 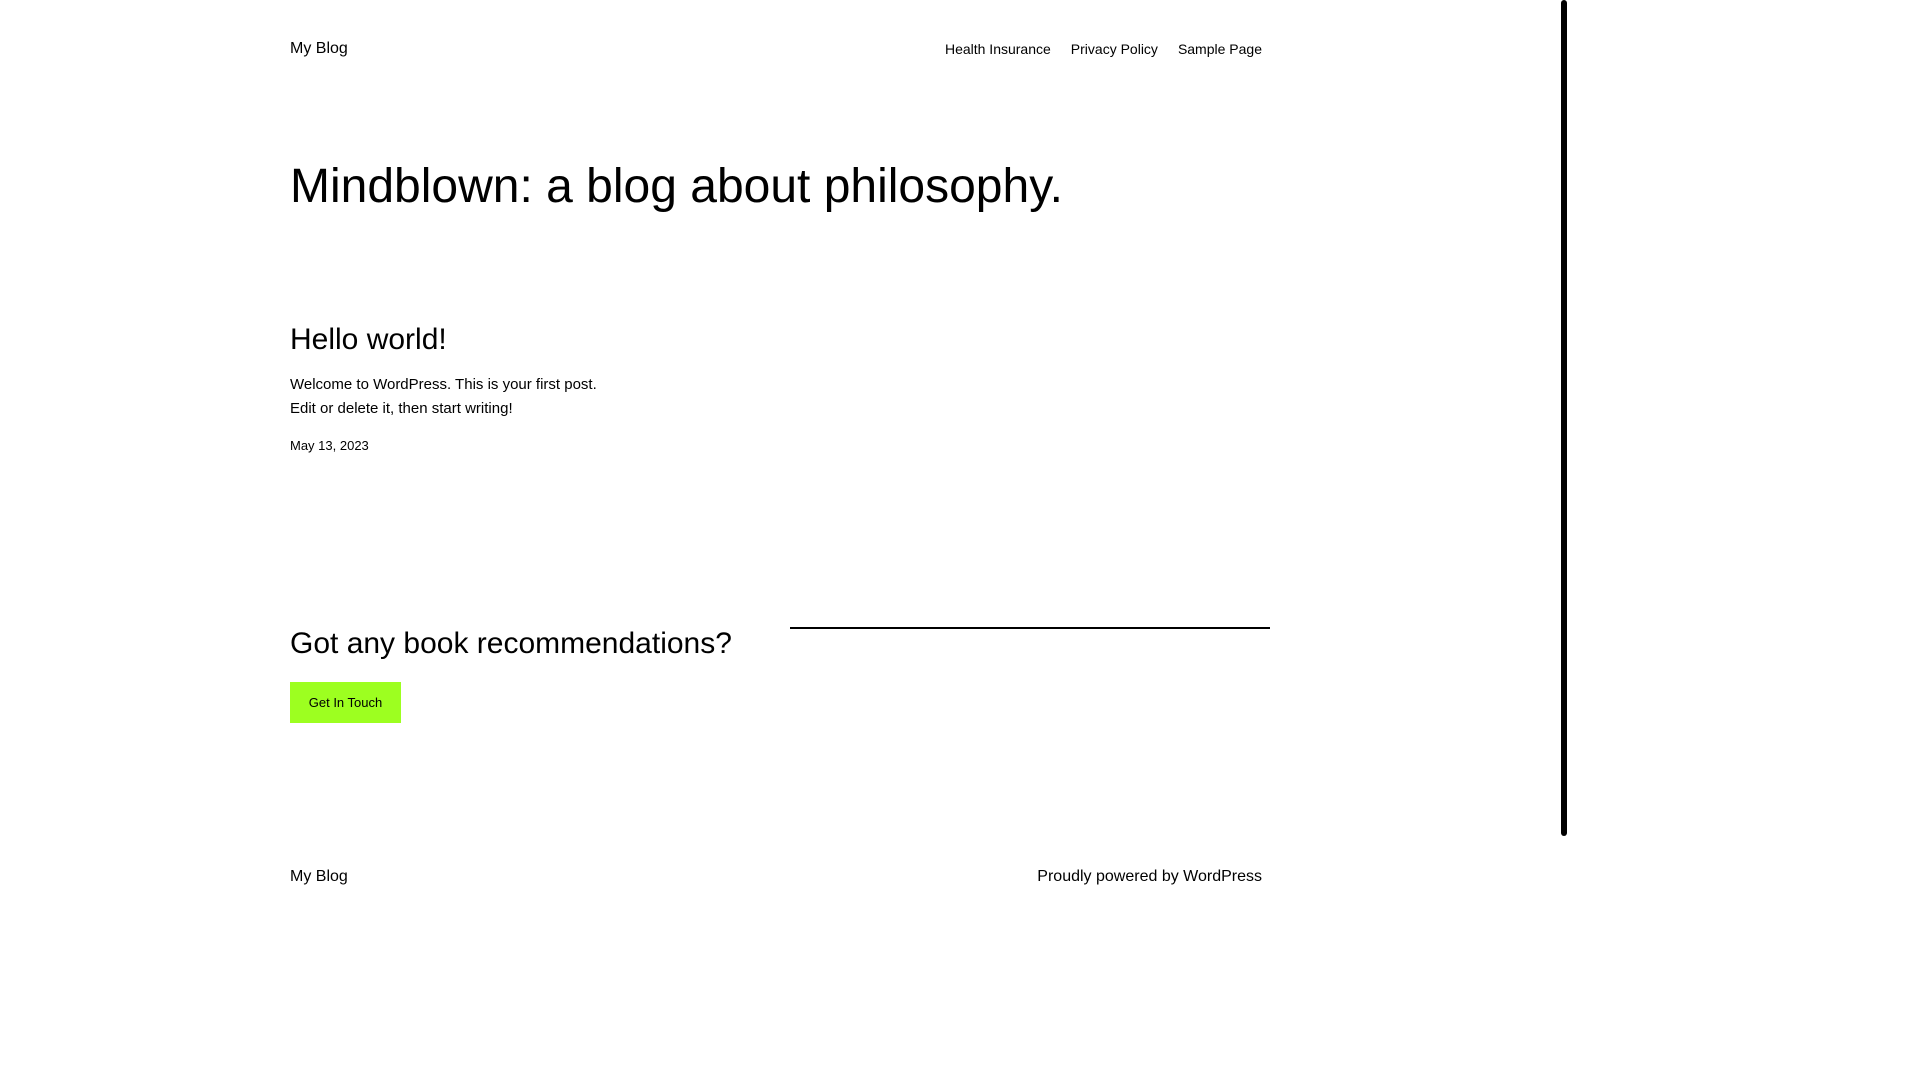 What do you see at coordinates (1030, 628) in the screenshot?
I see `section-separator` at bounding box center [1030, 628].